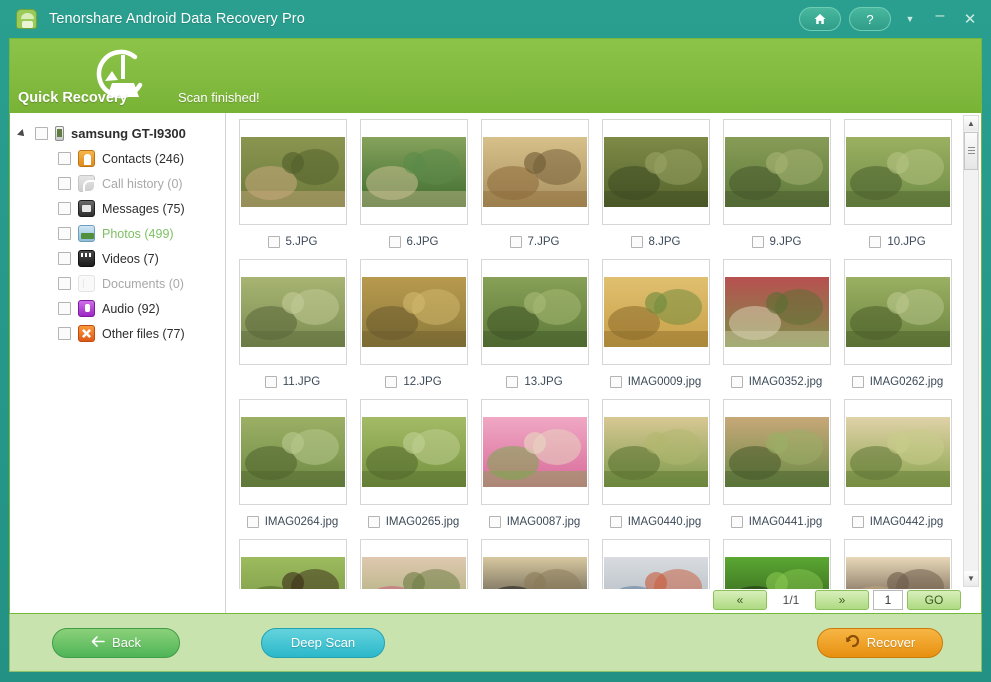  What do you see at coordinates (971, 123) in the screenshot?
I see `scroll-up-icon: ▲` at bounding box center [971, 123].